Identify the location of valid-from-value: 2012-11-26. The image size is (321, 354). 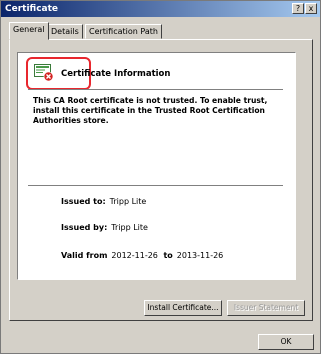
(134, 255).